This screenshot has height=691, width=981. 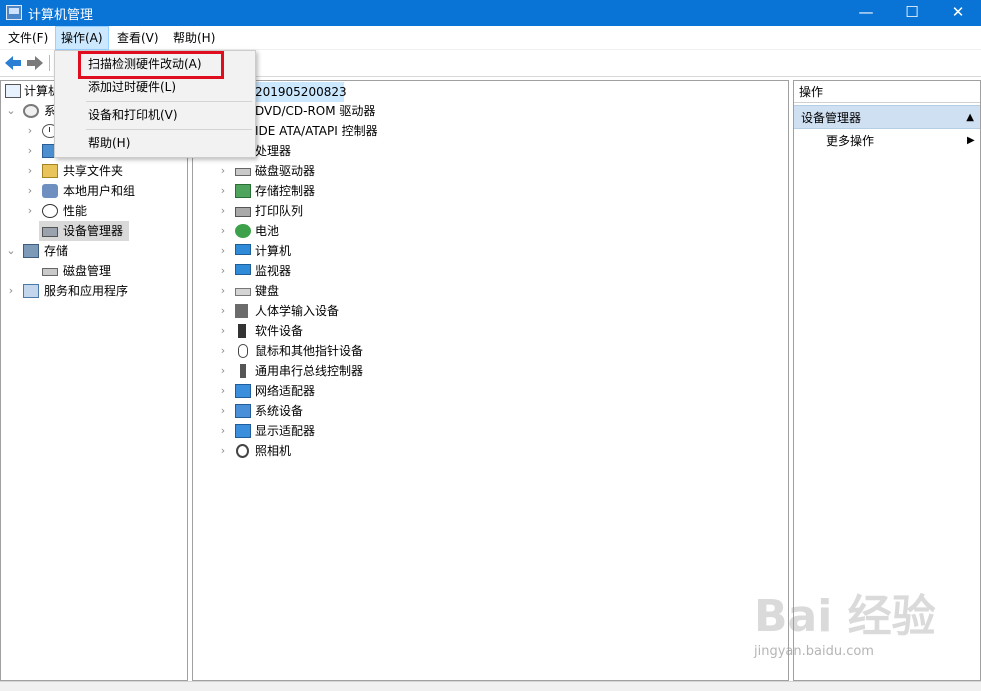 I want to click on menu-item-devices-printers: 设备和打印机(V), so click(x=155, y=115).